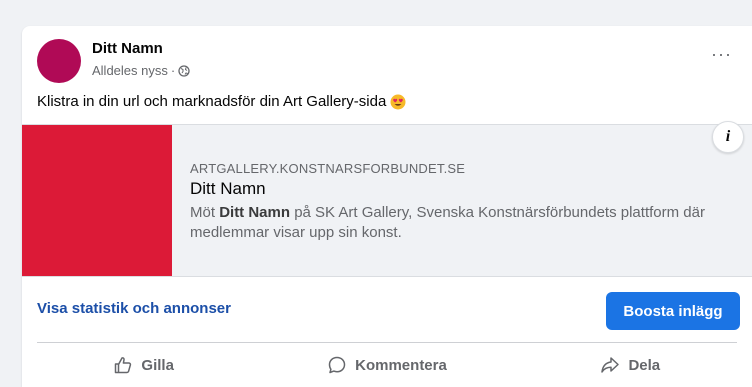 The height and width of the screenshot is (387, 752). I want to click on comment-button: Kommentera, so click(386, 365).